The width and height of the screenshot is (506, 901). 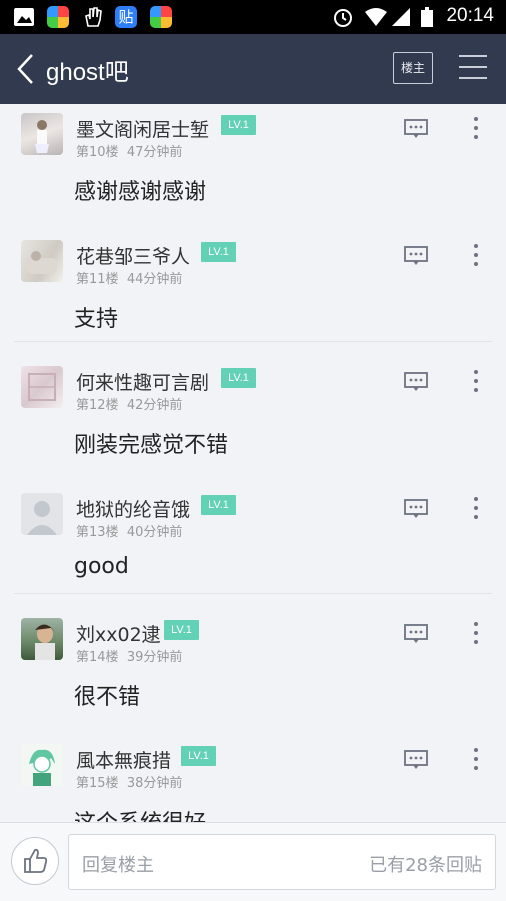 I want to click on post-time: 40分钟前, so click(x=154, y=532).